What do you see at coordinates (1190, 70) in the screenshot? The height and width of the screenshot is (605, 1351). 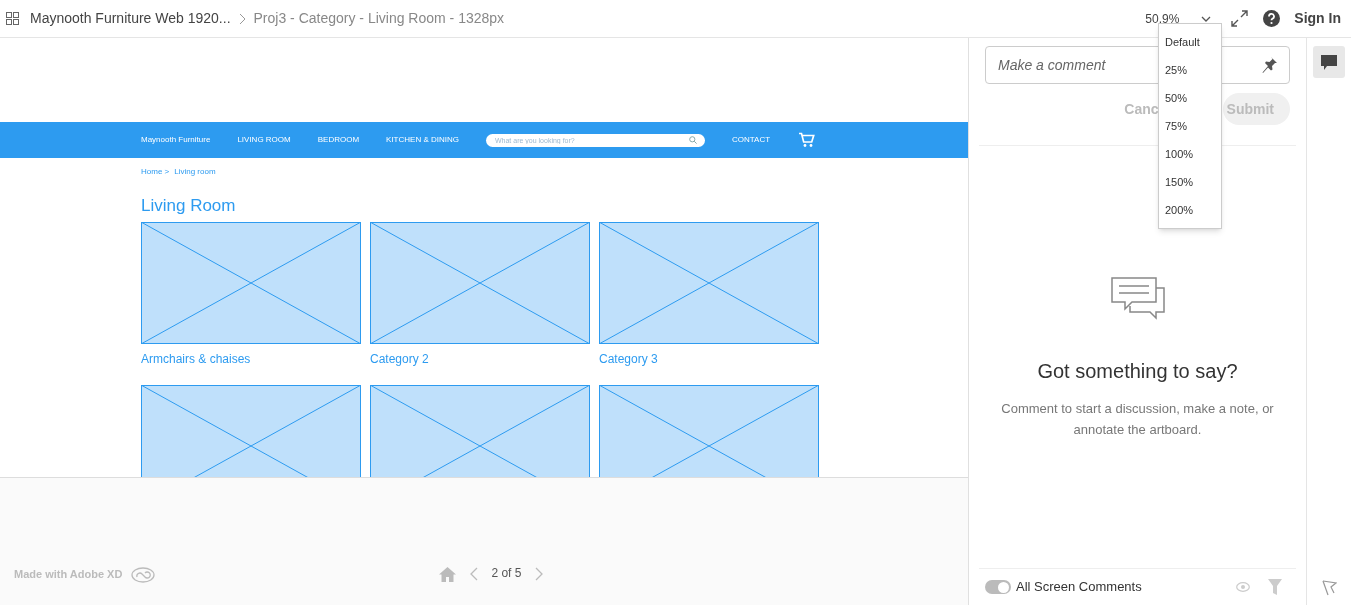 I see `zoom-option: 25%` at bounding box center [1190, 70].